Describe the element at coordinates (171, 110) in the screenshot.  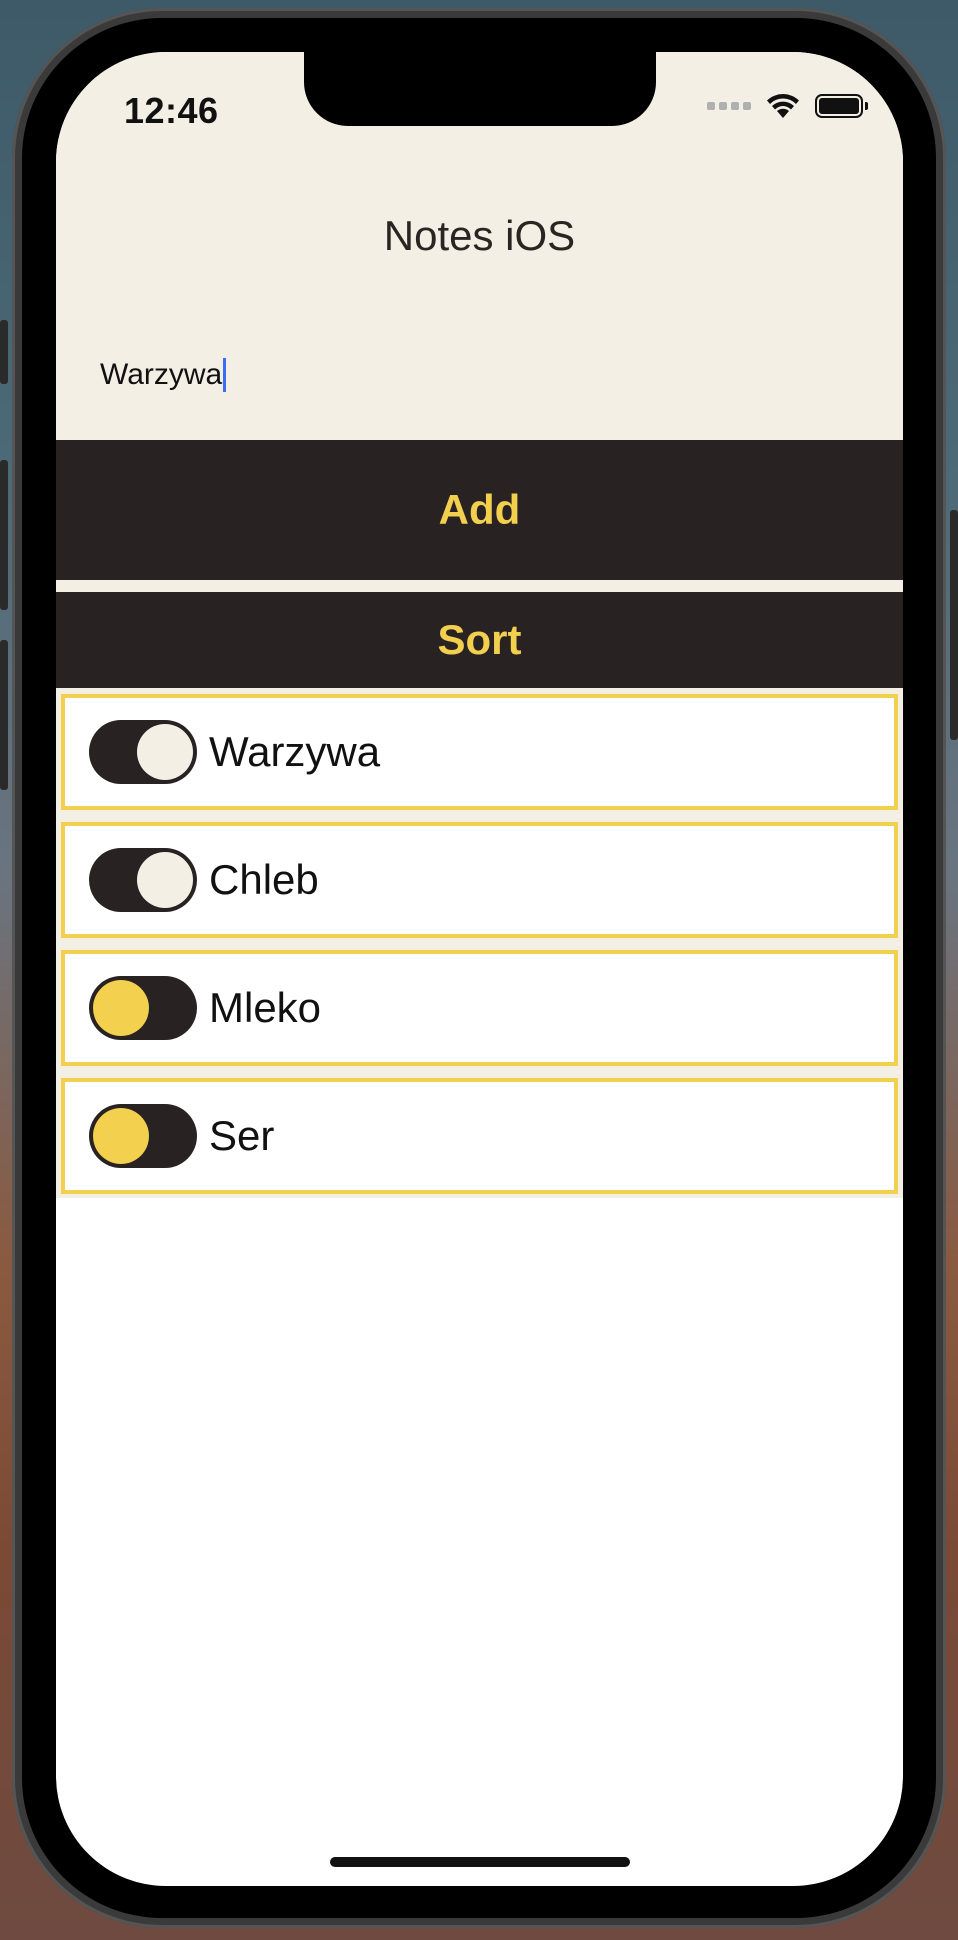
I see `status-time: 12:46` at that location.